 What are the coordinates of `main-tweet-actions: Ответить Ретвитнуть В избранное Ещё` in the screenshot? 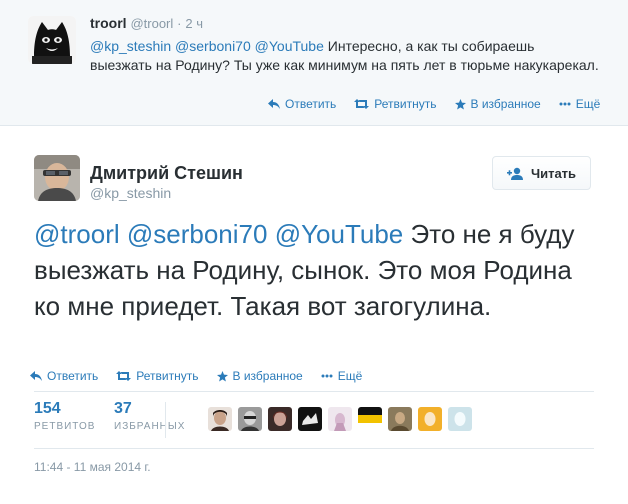 It's located at (196, 376).